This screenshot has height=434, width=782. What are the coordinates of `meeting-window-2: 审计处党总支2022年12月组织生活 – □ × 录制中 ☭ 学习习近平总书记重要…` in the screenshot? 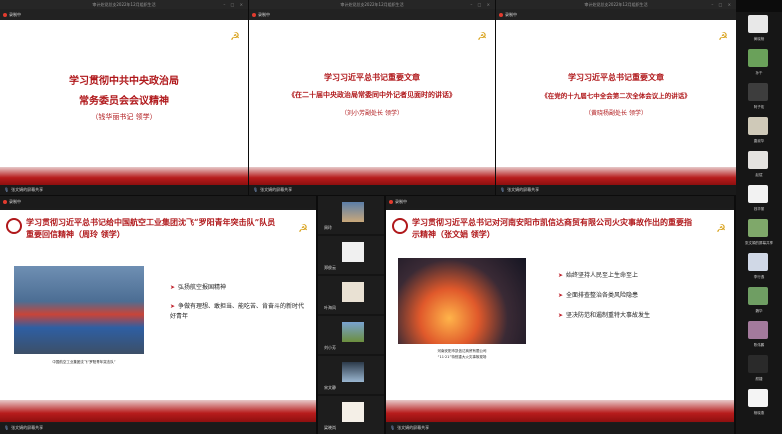 It's located at (372, 97).